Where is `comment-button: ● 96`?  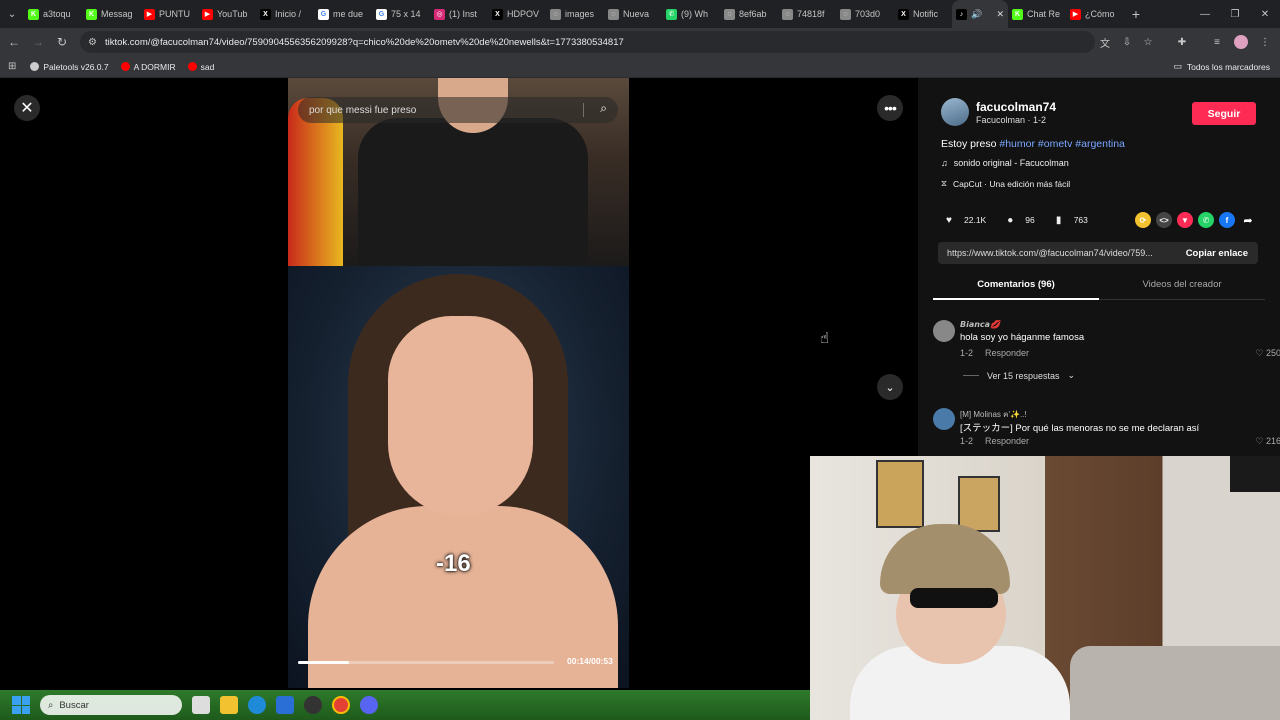 comment-button: ● 96 is located at coordinates (1018, 220).